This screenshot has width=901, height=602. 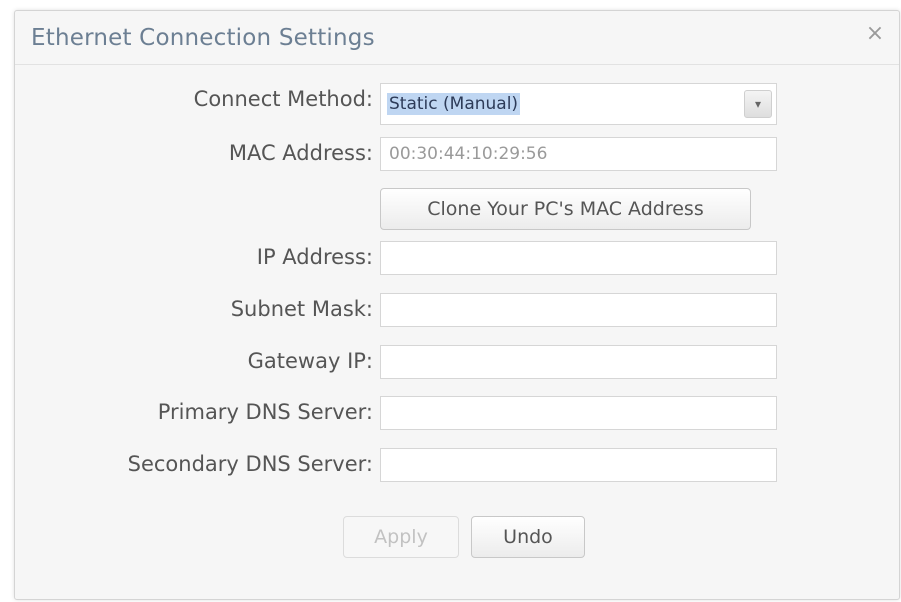 What do you see at coordinates (578, 258) in the screenshot?
I see `ip-address-input` at bounding box center [578, 258].